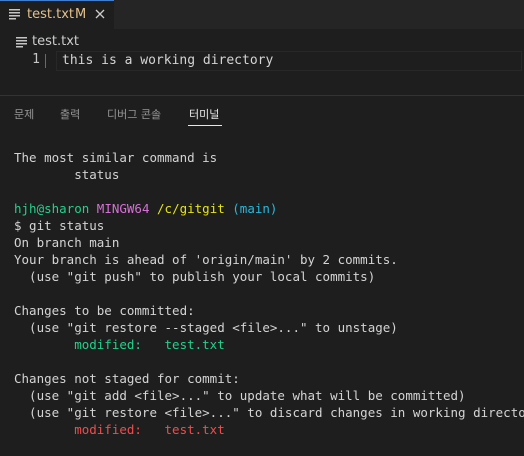  What do you see at coordinates (262, 14) in the screenshot?
I see `editor-tab-bar: test.txt M` at bounding box center [262, 14].